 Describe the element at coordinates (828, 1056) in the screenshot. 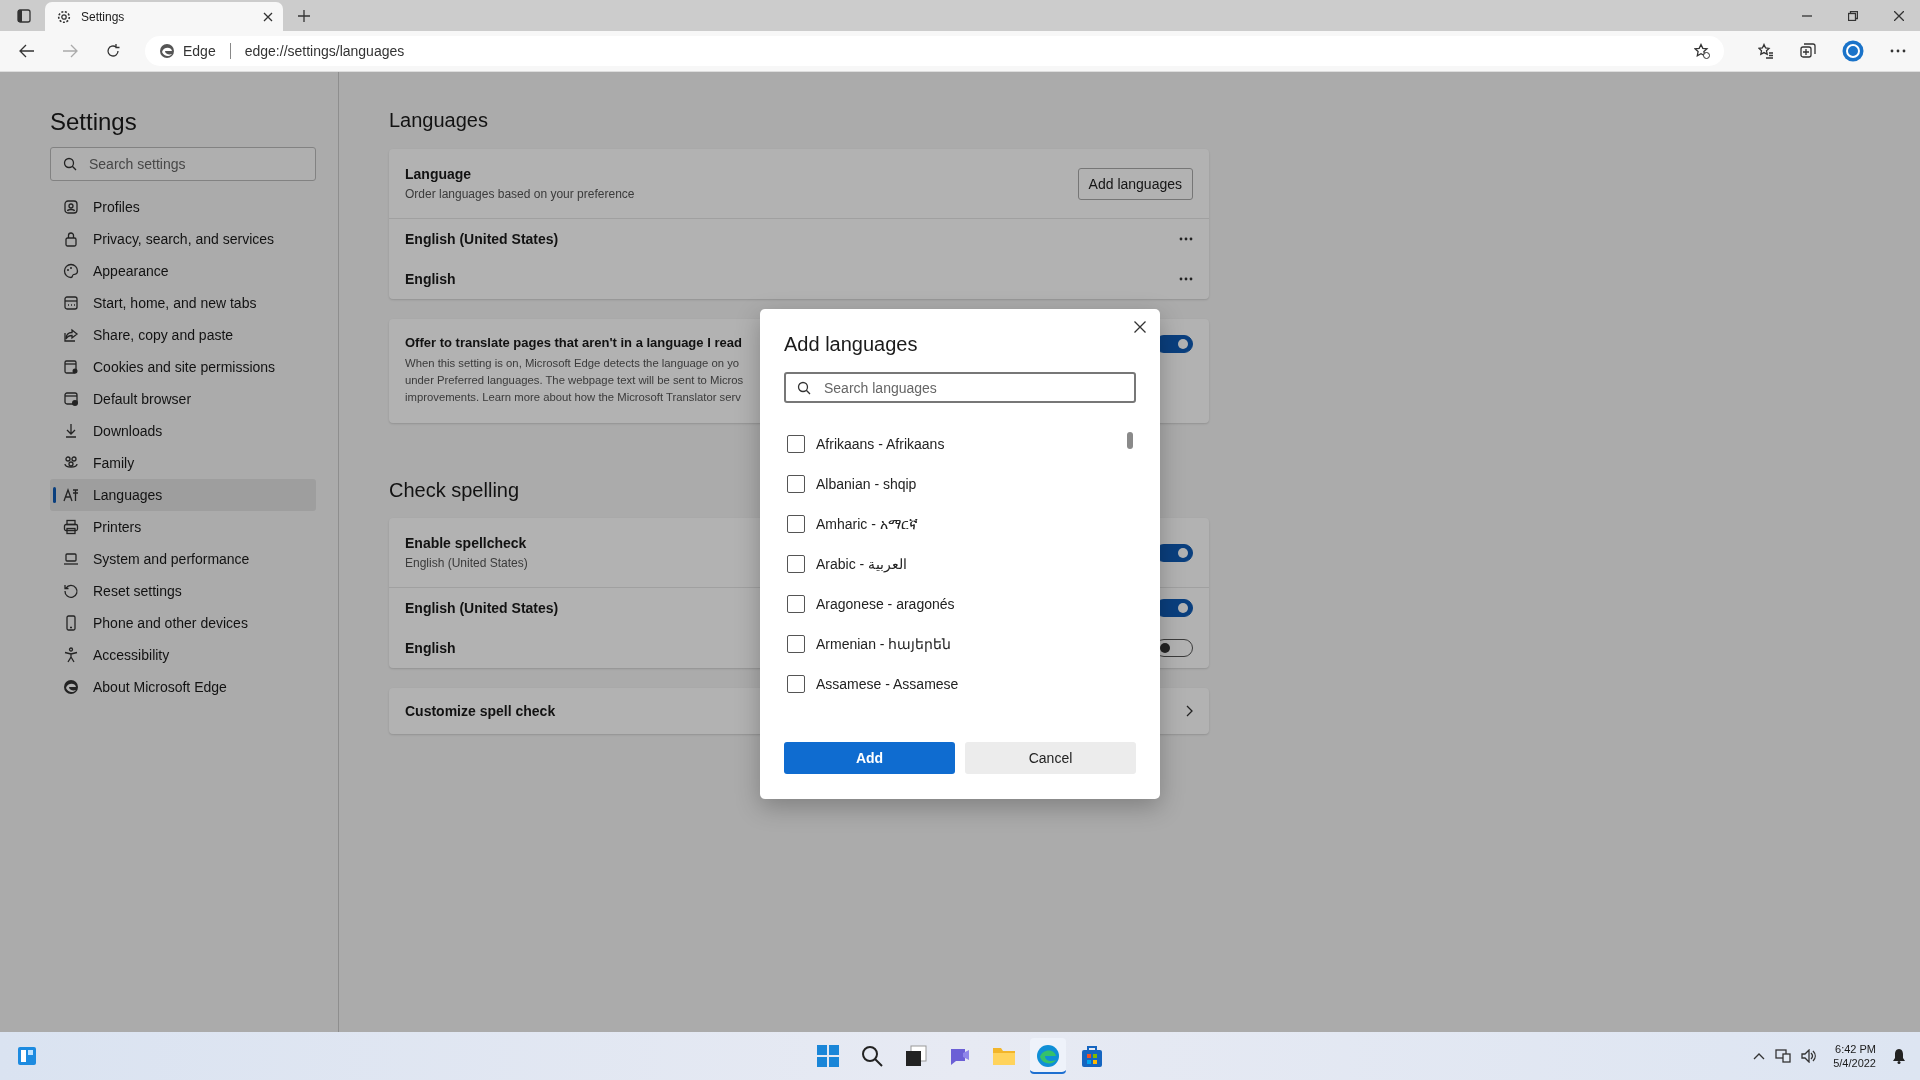

I see `start-icon` at that location.